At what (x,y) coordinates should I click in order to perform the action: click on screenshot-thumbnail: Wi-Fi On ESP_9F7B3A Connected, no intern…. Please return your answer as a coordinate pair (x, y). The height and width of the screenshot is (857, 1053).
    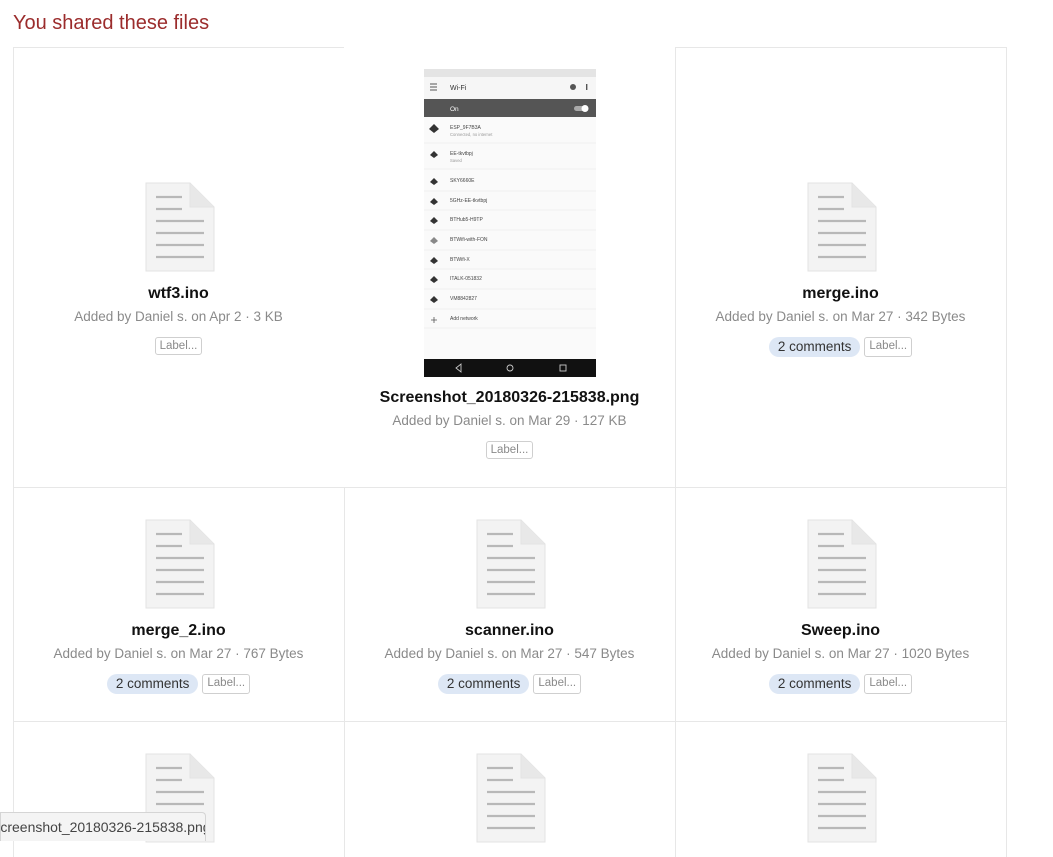
    Looking at the image, I should click on (510, 223).